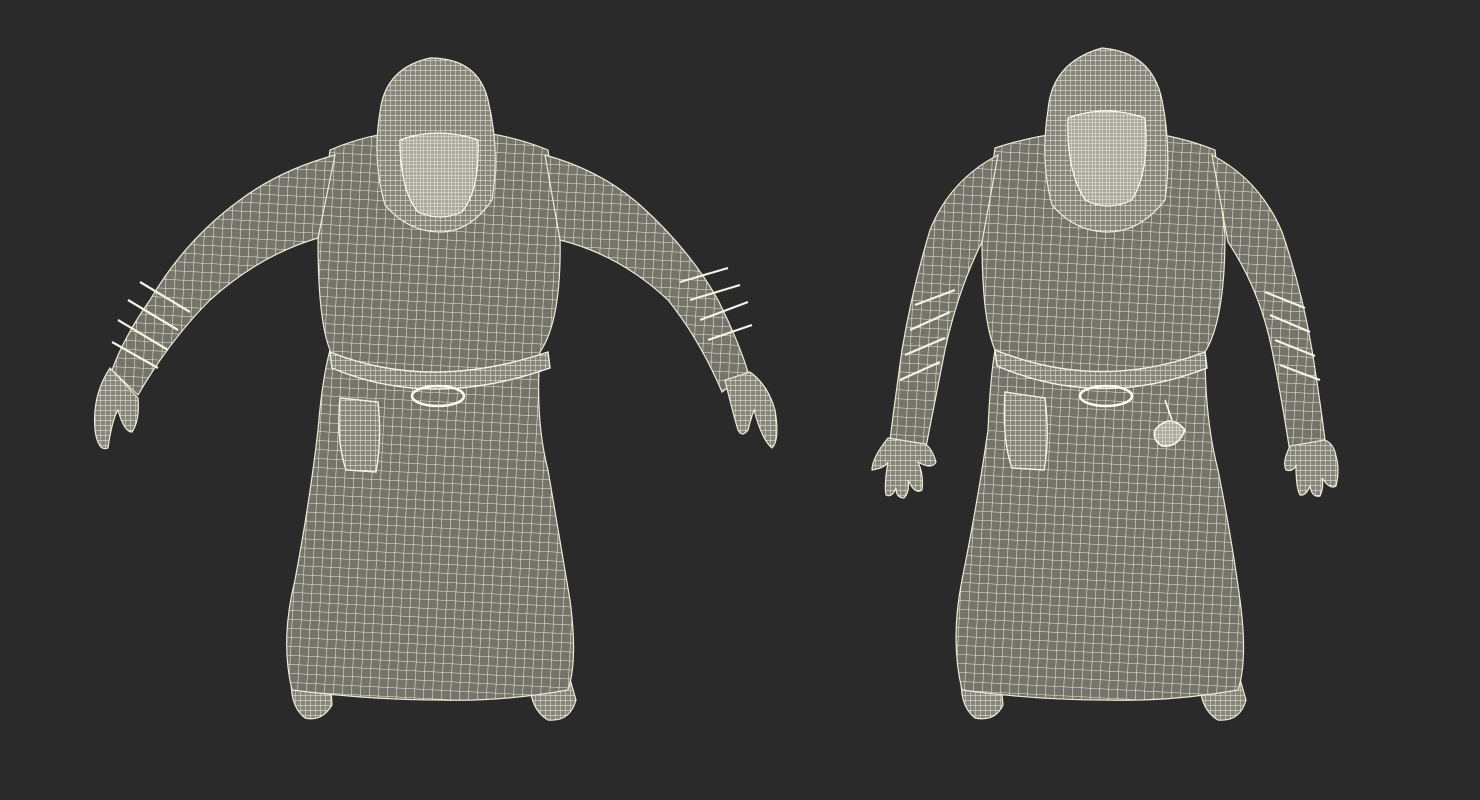 Image resolution: width=1480 pixels, height=800 pixels. I want to click on right-figure-pouch, so click(1025, 431).